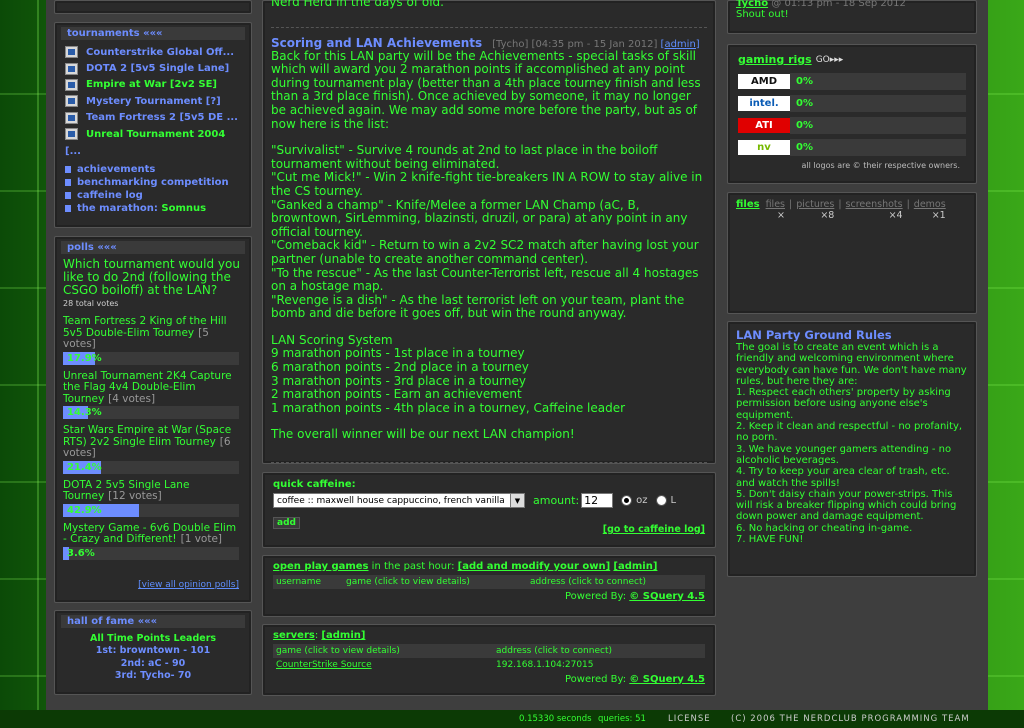 The height and width of the screenshot is (728, 1024). I want to click on open-games-admin-link: [admin], so click(635, 566).